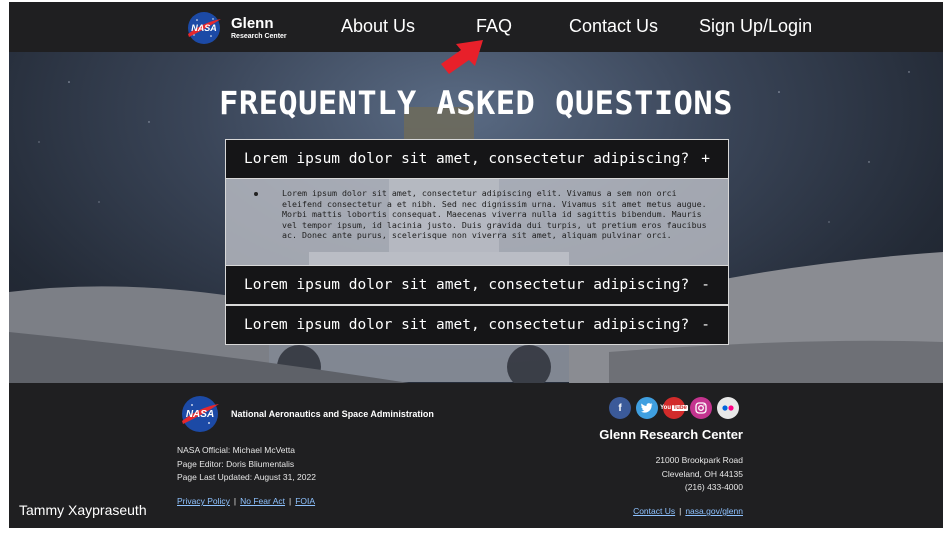  What do you see at coordinates (252, 23) in the screenshot?
I see `brand-name: Glenn` at bounding box center [252, 23].